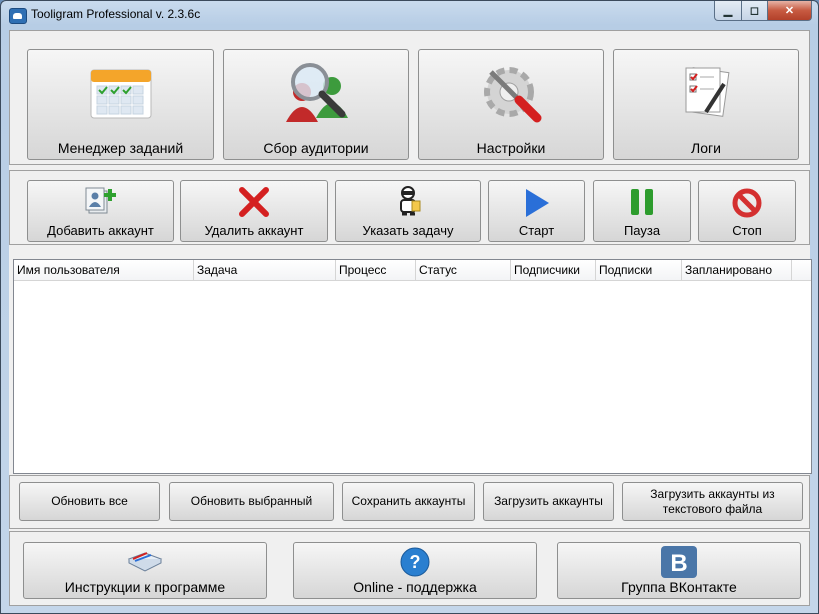 The height and width of the screenshot is (614, 819). I want to click on save-accounts-button: Сохранить аккаунты, so click(408, 501).